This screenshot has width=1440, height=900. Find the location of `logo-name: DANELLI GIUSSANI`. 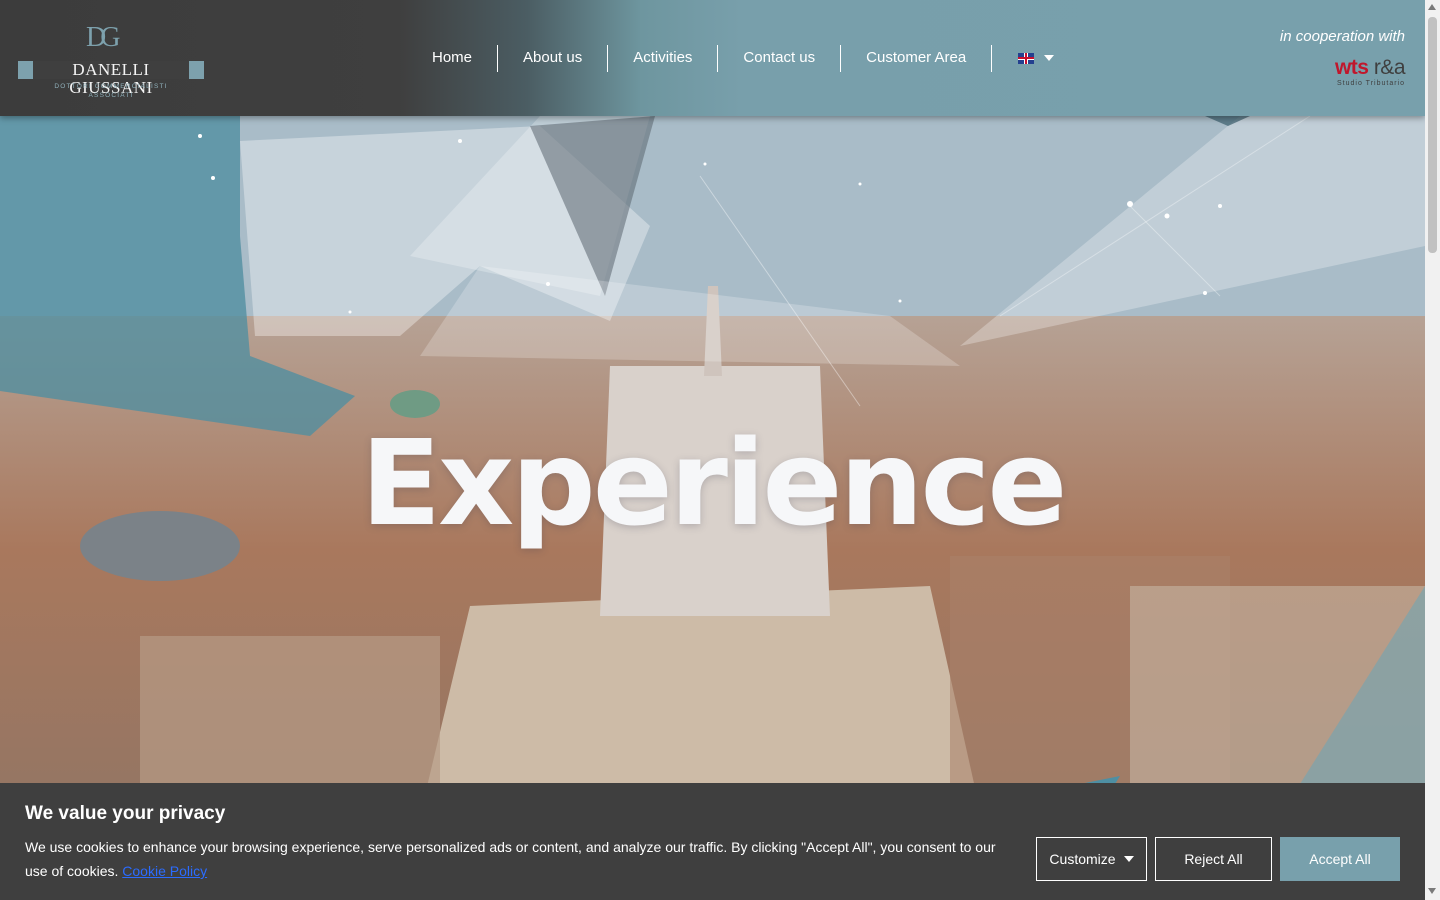

logo-name: DANELLI GIUSSANI is located at coordinates (111, 79).